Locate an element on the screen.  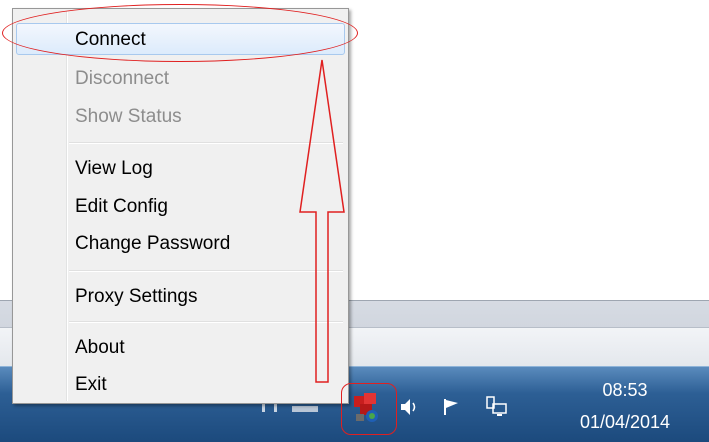
network-icon is located at coordinates (497, 407).